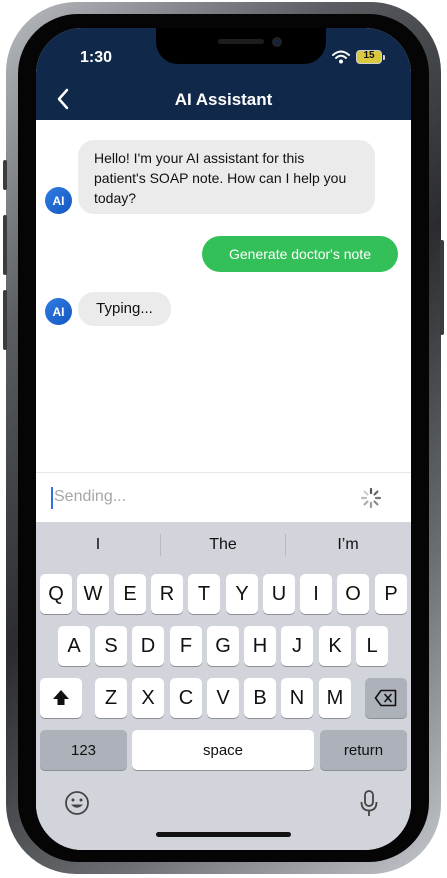 This screenshot has width=447, height=878. Describe the element at coordinates (353, 594) in the screenshot. I see `key-o: O` at that location.